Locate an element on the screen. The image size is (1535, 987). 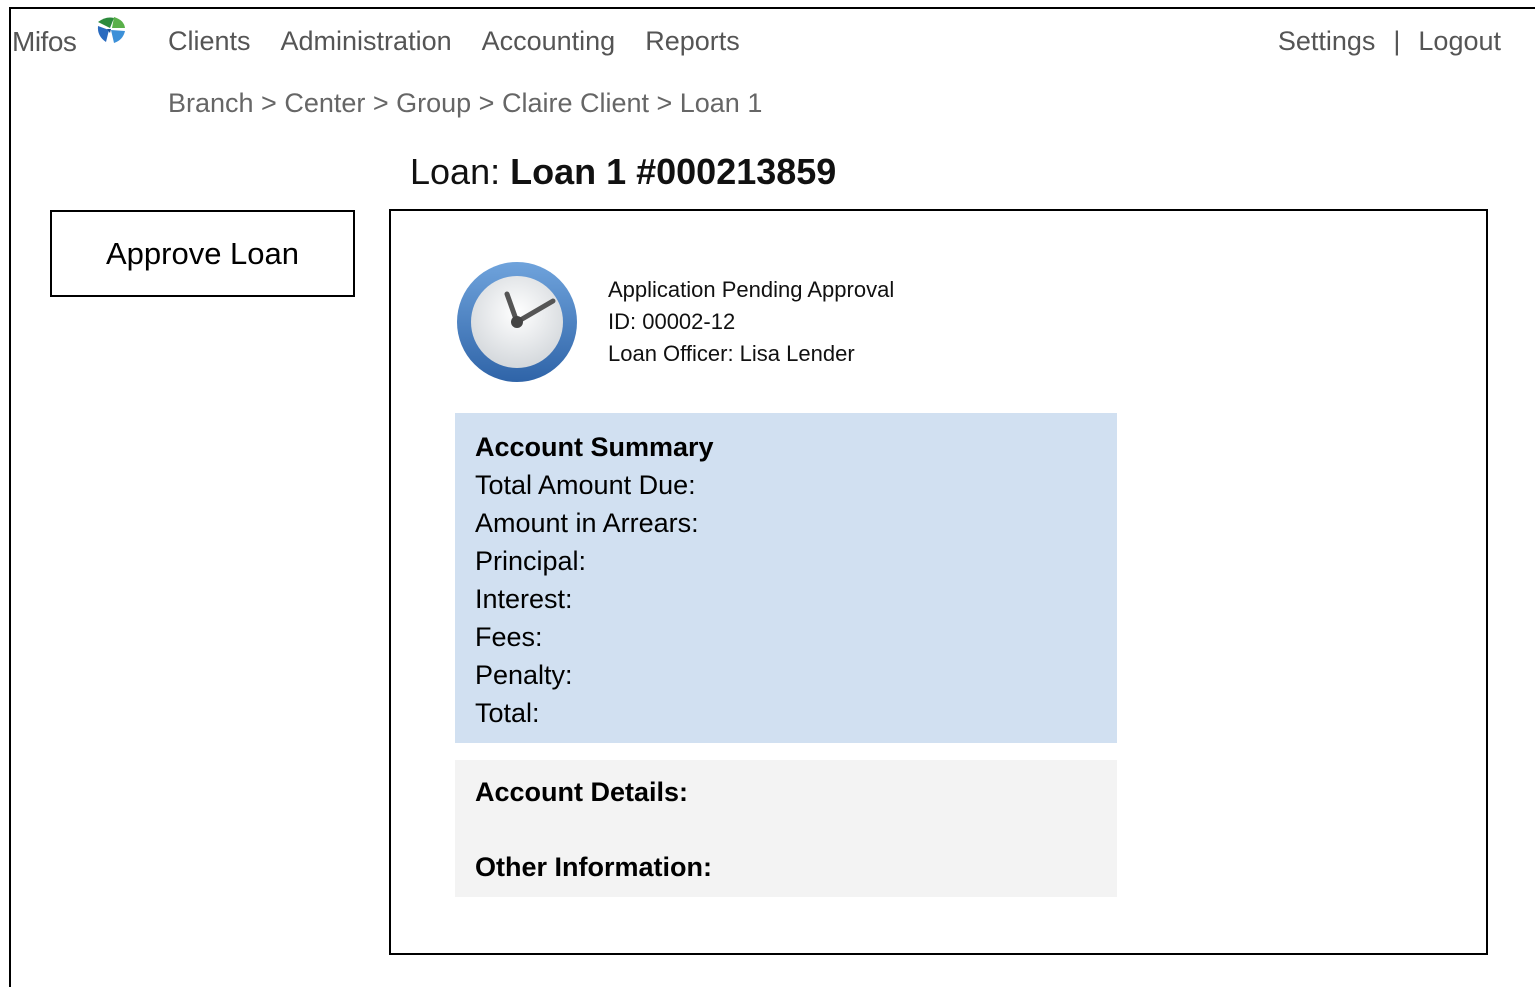
approve-loan-button: Approve Loan is located at coordinates (202, 253).